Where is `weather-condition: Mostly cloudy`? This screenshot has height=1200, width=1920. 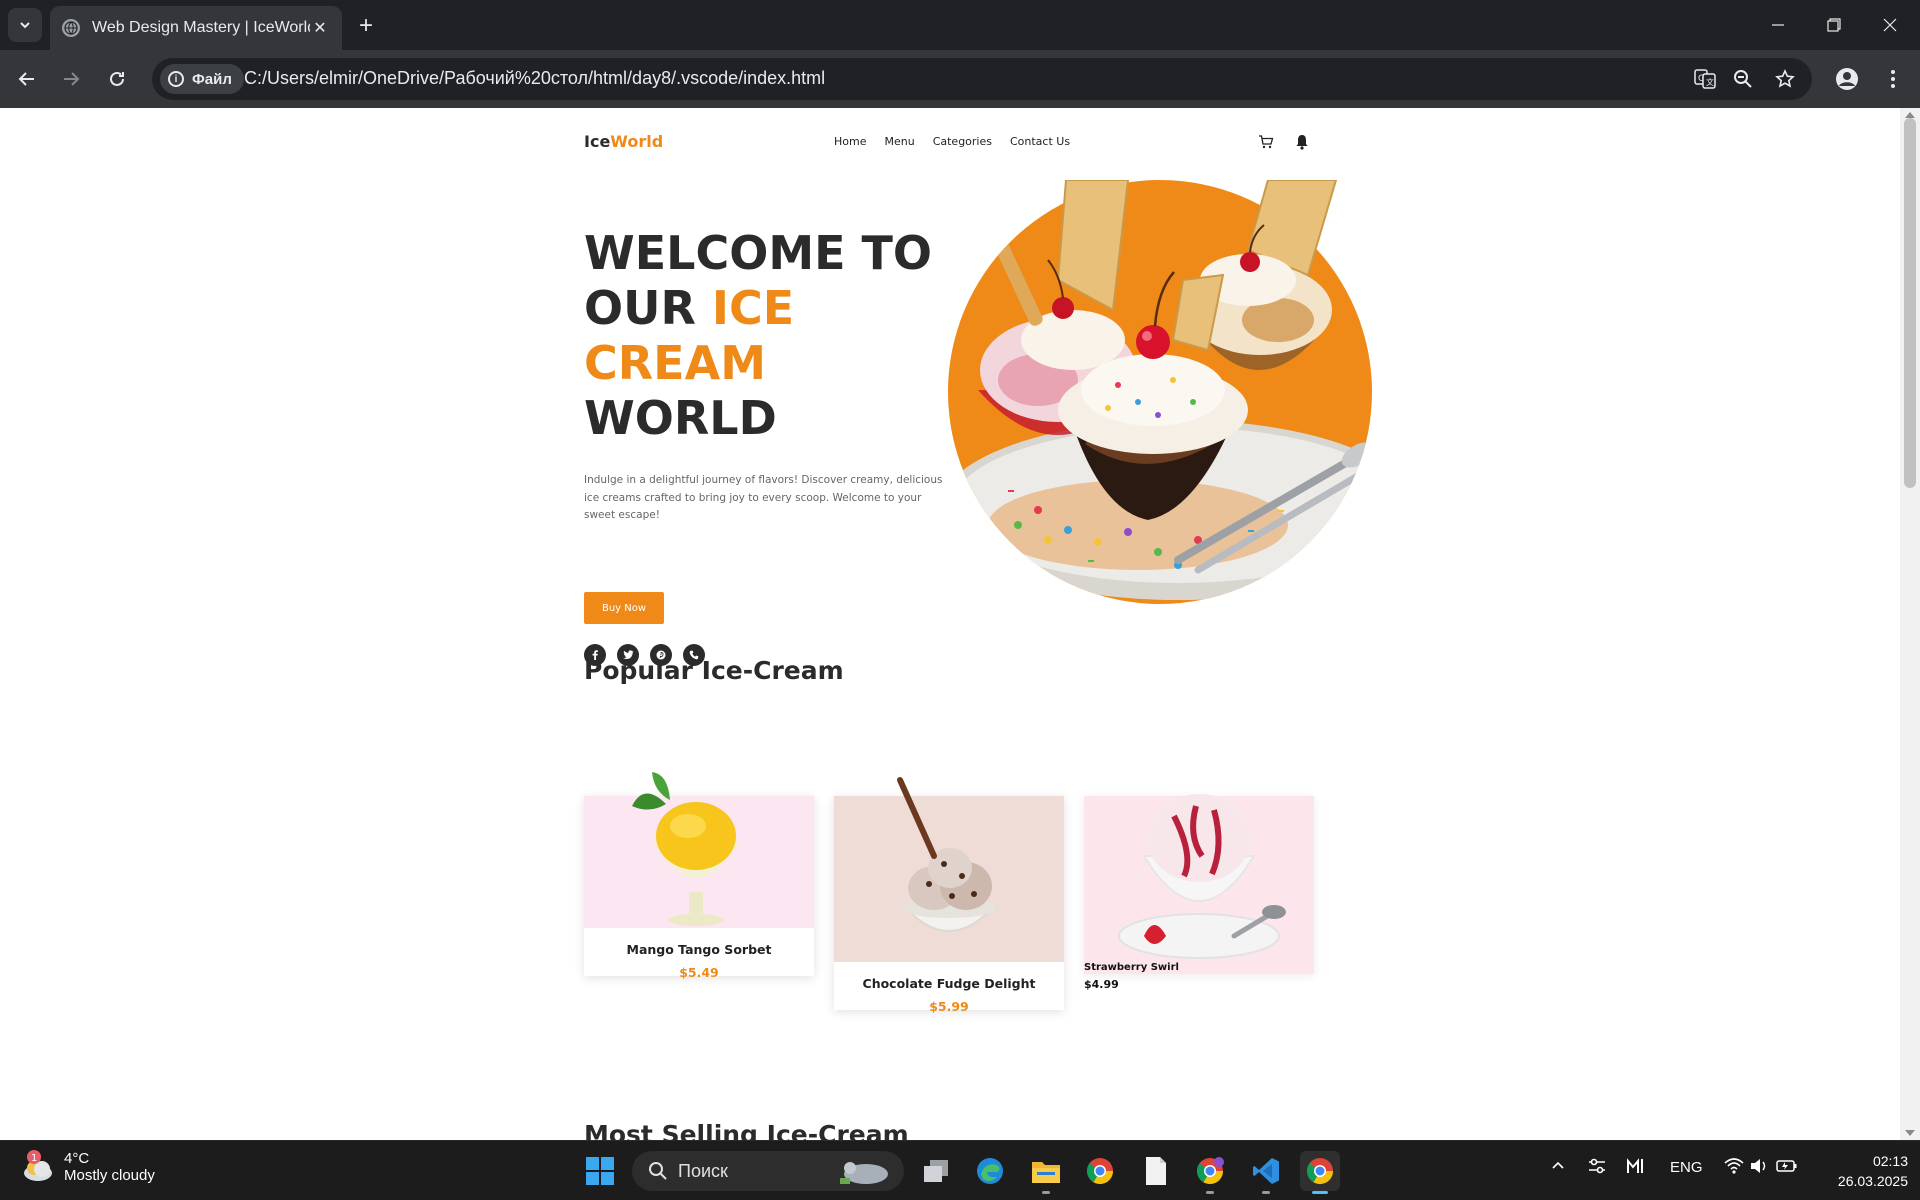 weather-condition: Mostly cloudy is located at coordinates (109, 1175).